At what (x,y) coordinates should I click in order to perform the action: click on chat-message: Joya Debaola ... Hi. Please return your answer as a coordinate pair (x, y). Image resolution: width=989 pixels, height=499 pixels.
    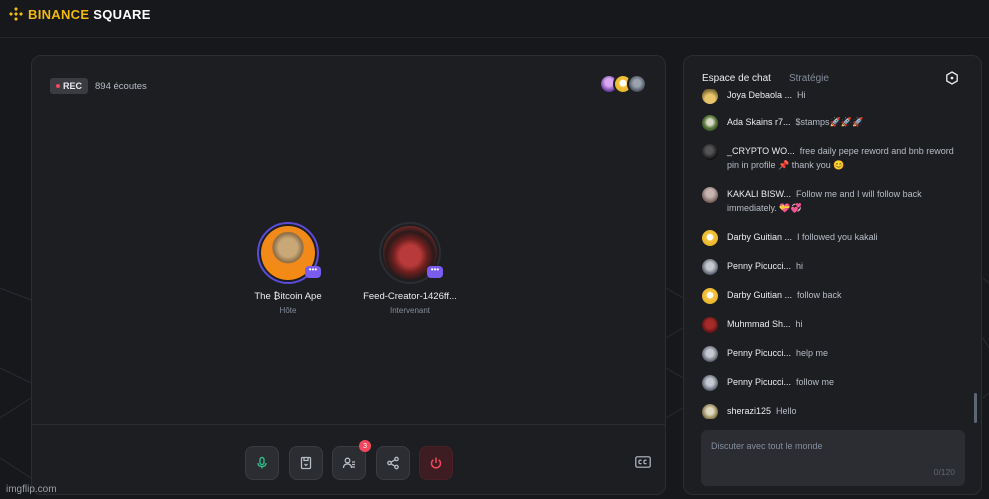
    Looking at the image, I should click on (833, 96).